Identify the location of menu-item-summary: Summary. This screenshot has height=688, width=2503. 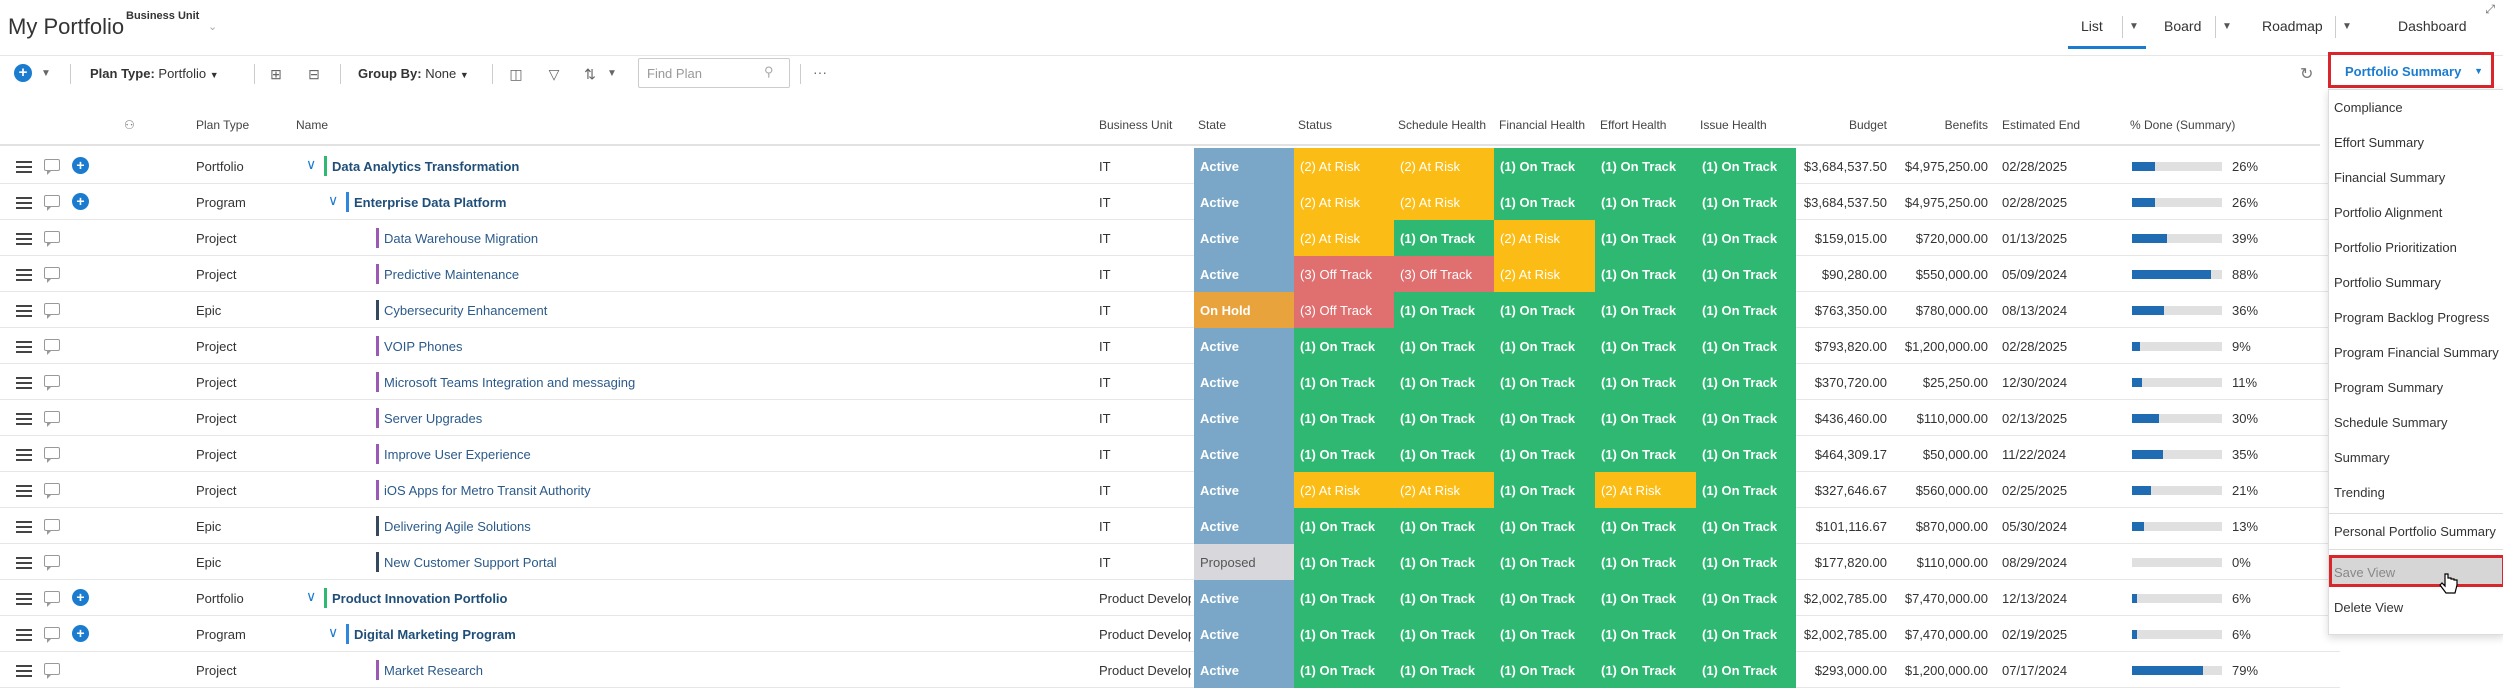
(2416, 457).